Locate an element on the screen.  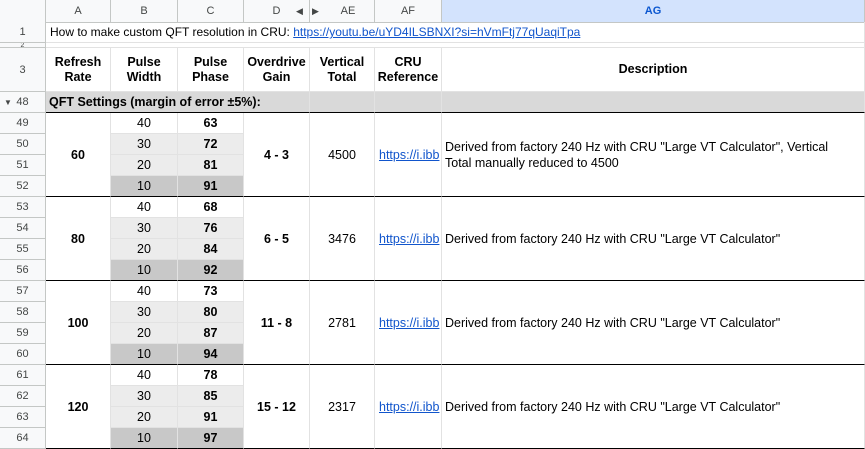
header-pulse-phase: Pulse Phase is located at coordinates (211, 70).